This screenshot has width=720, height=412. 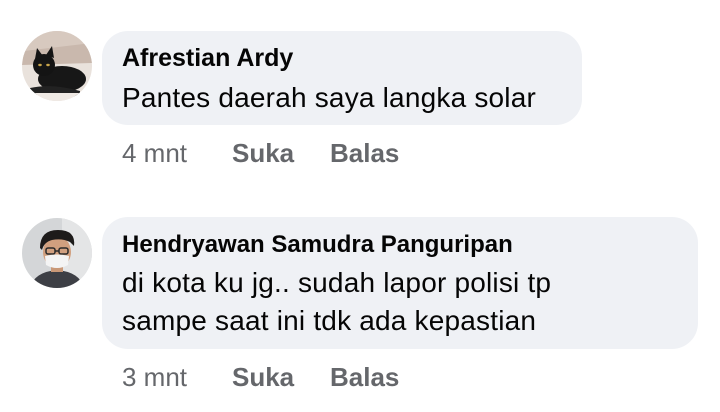 I want to click on comment-timestamp: 4 mnt, so click(x=154, y=153).